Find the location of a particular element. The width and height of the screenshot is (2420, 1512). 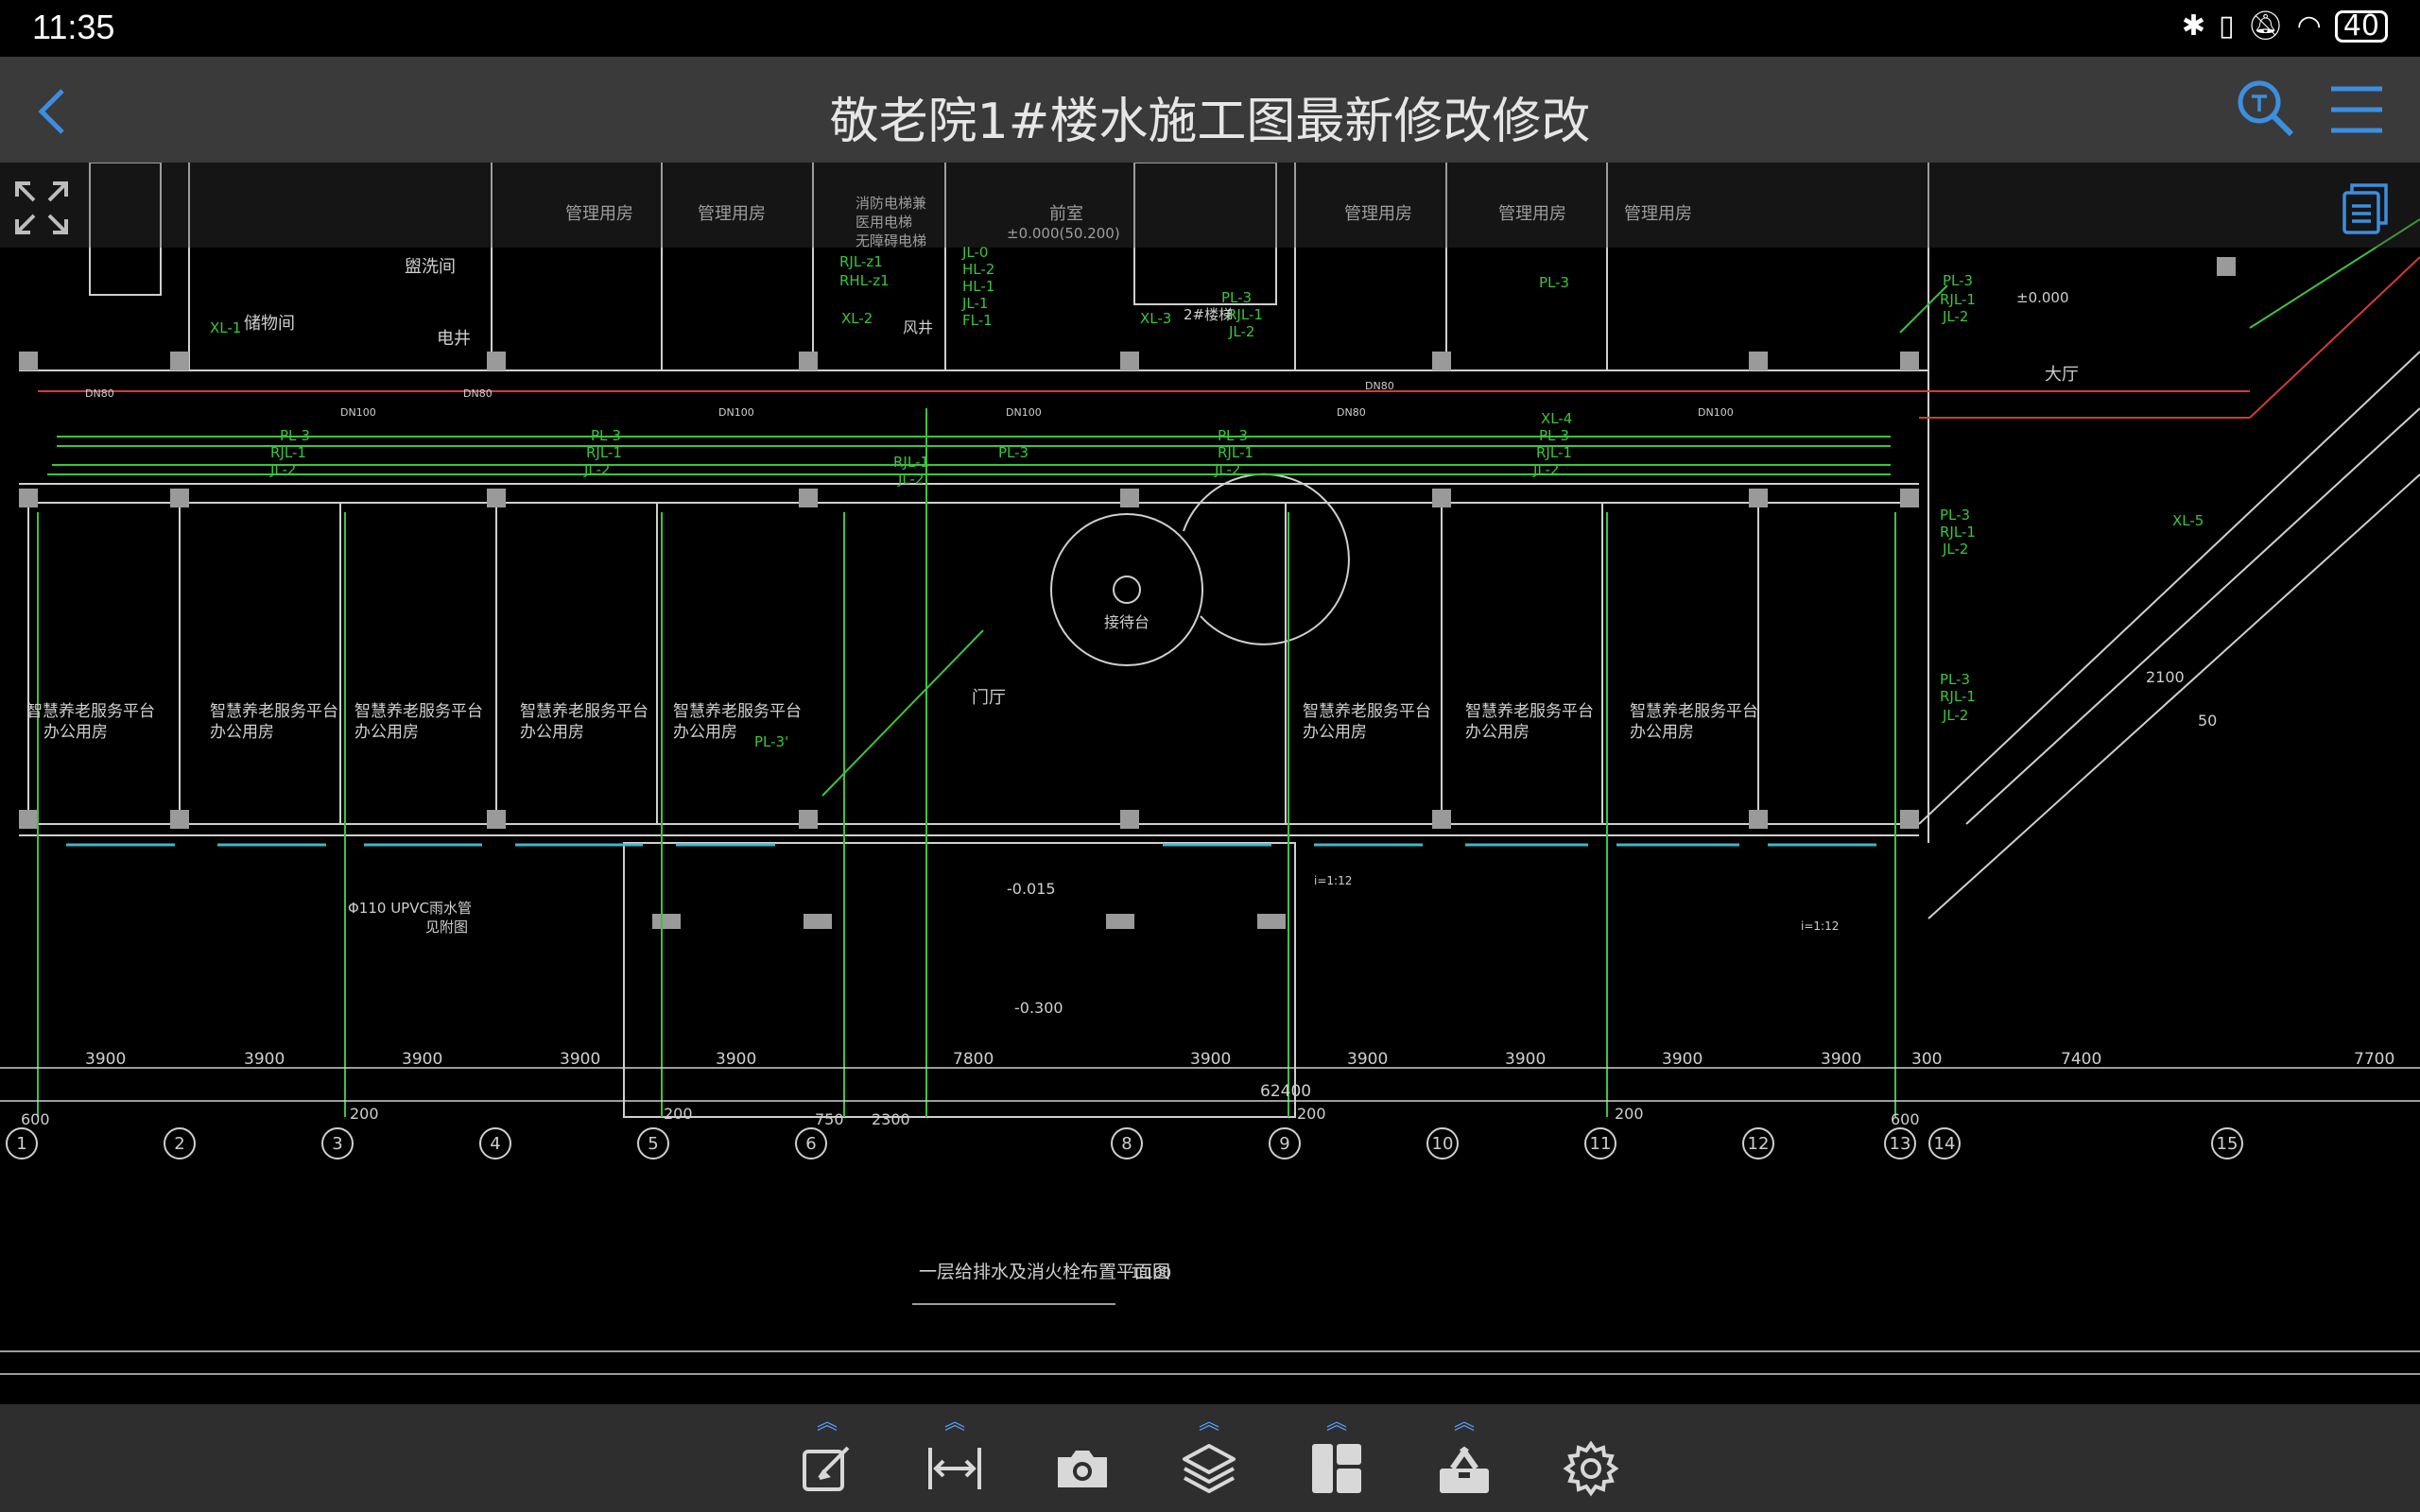

battery-icon: 40 is located at coordinates (2361, 26).